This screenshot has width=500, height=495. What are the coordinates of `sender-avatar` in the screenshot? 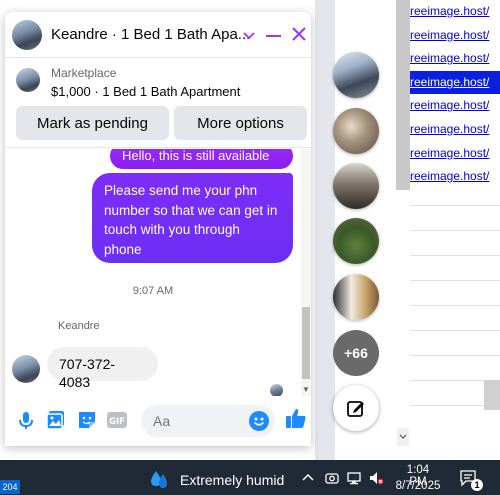 It's located at (26, 369).